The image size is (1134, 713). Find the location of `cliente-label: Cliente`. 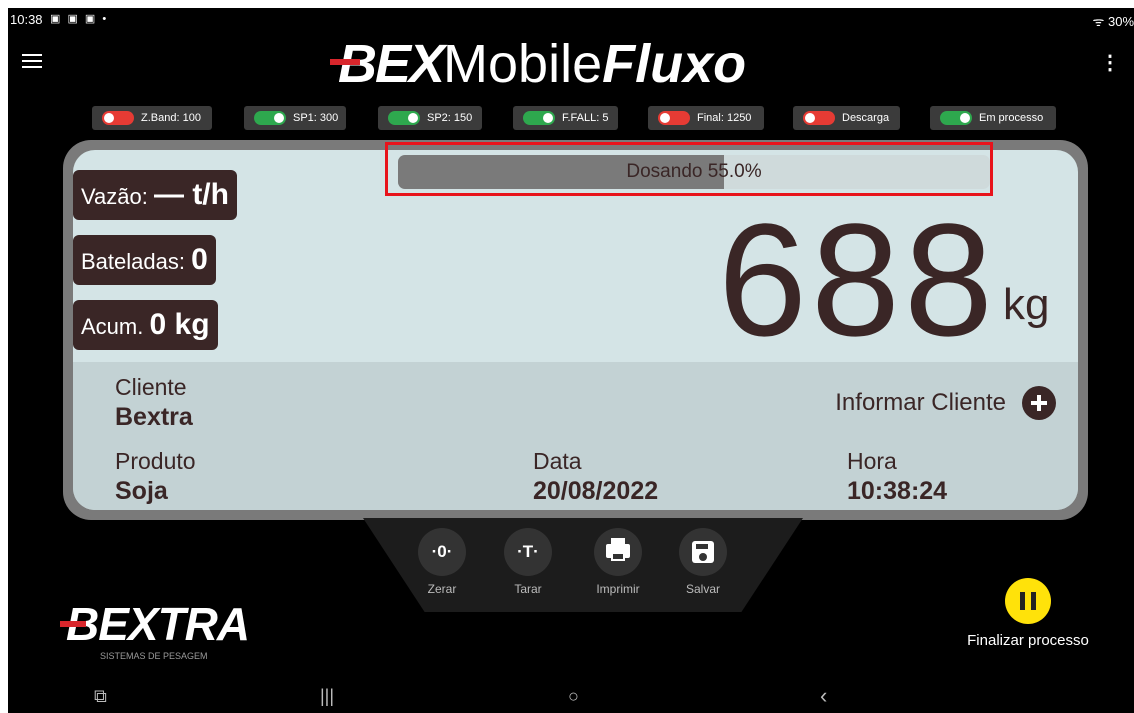

cliente-label: Cliente is located at coordinates (151, 387).